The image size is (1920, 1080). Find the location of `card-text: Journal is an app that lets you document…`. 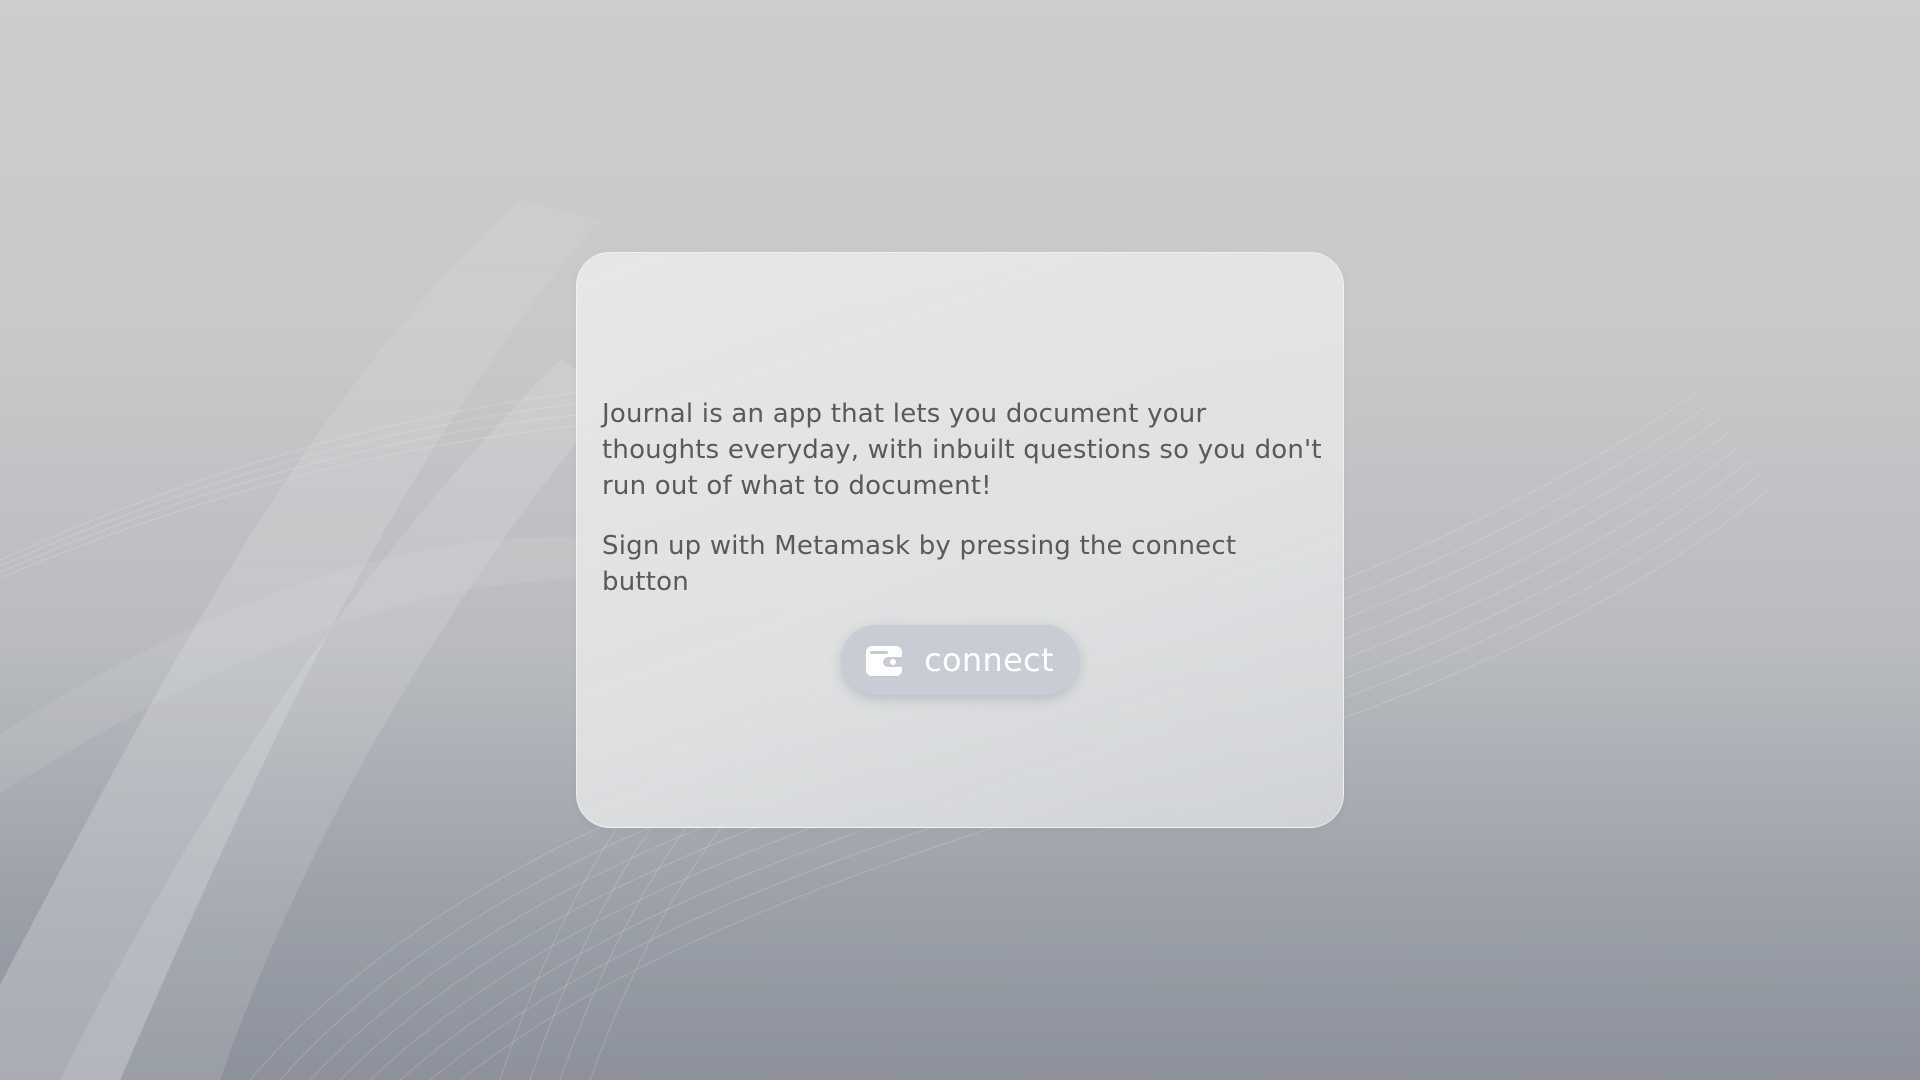

card-text: Journal is an app that lets you document… is located at coordinates (962, 510).